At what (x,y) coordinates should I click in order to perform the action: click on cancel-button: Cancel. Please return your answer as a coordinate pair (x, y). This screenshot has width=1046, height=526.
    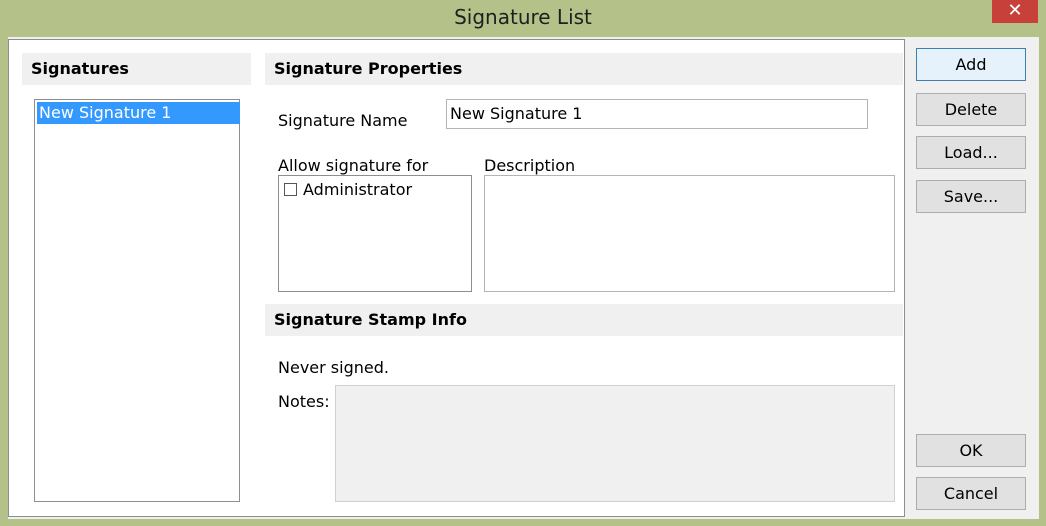
    Looking at the image, I should click on (971, 493).